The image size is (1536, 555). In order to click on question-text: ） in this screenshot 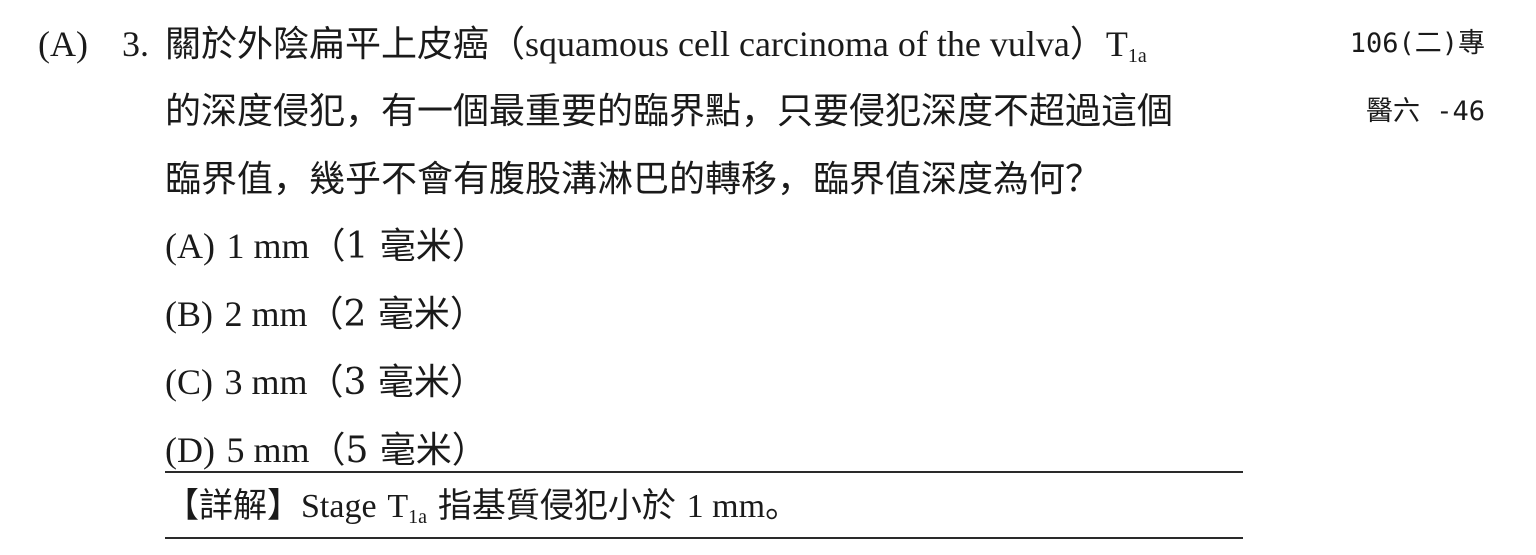, I will do `click(1087, 44)`.